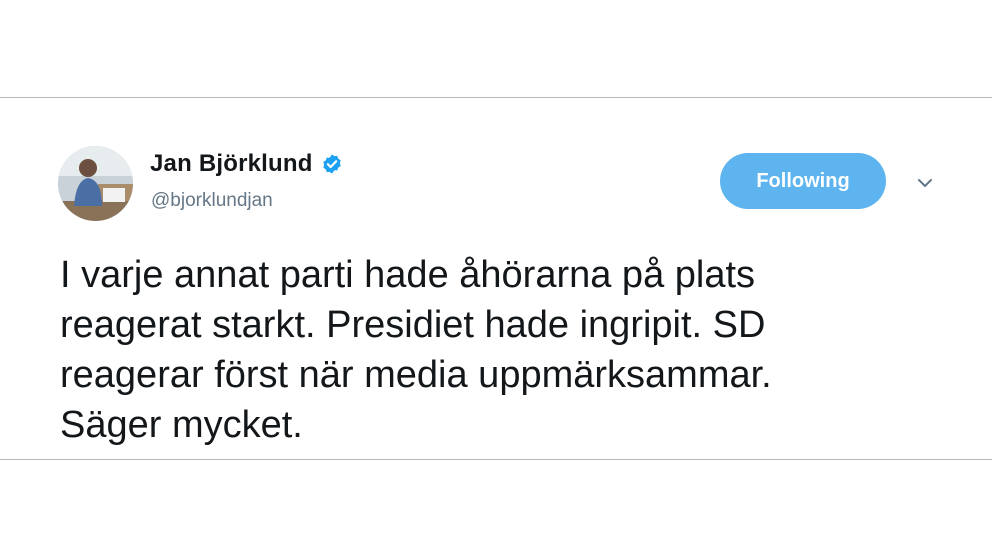  I want to click on bottom-divider, so click(496, 459).